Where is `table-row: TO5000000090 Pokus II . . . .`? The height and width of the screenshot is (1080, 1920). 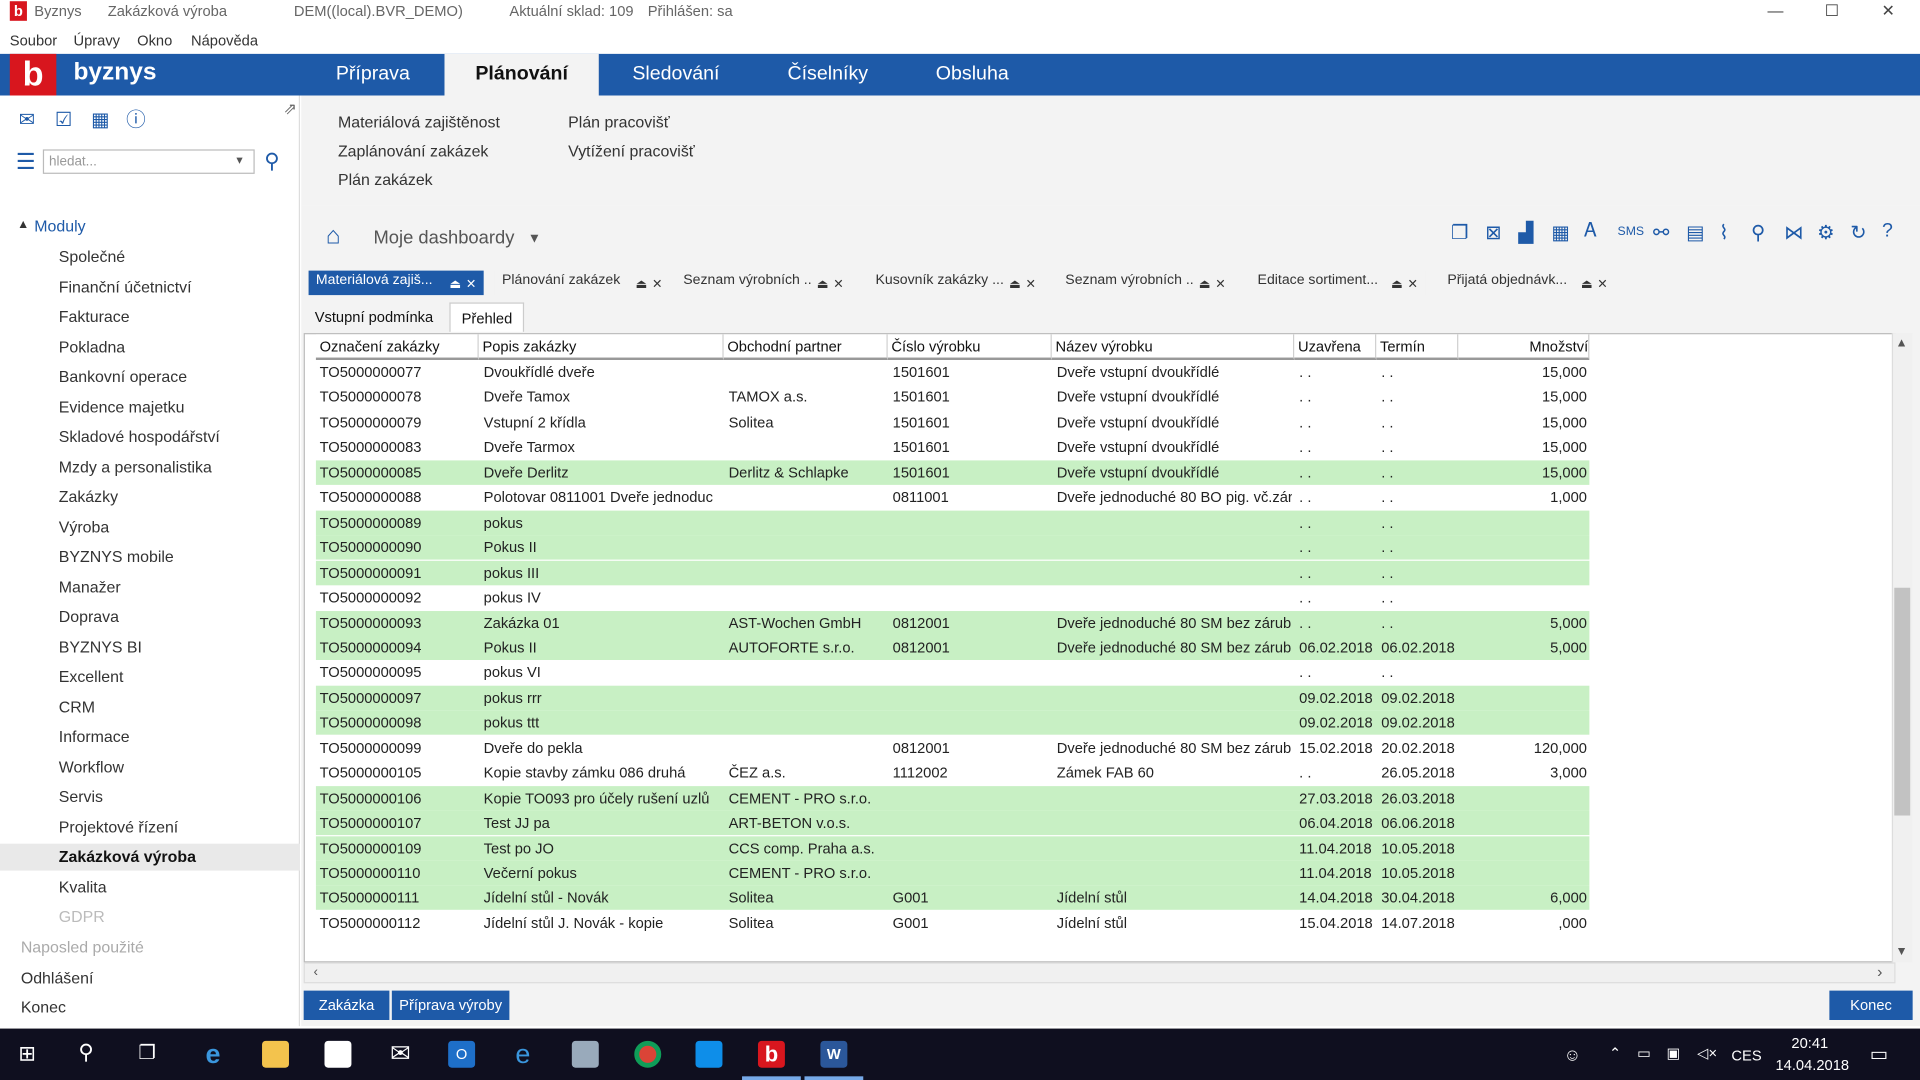
table-row: TO5000000090 Pokus II . . . . is located at coordinates (952, 547).